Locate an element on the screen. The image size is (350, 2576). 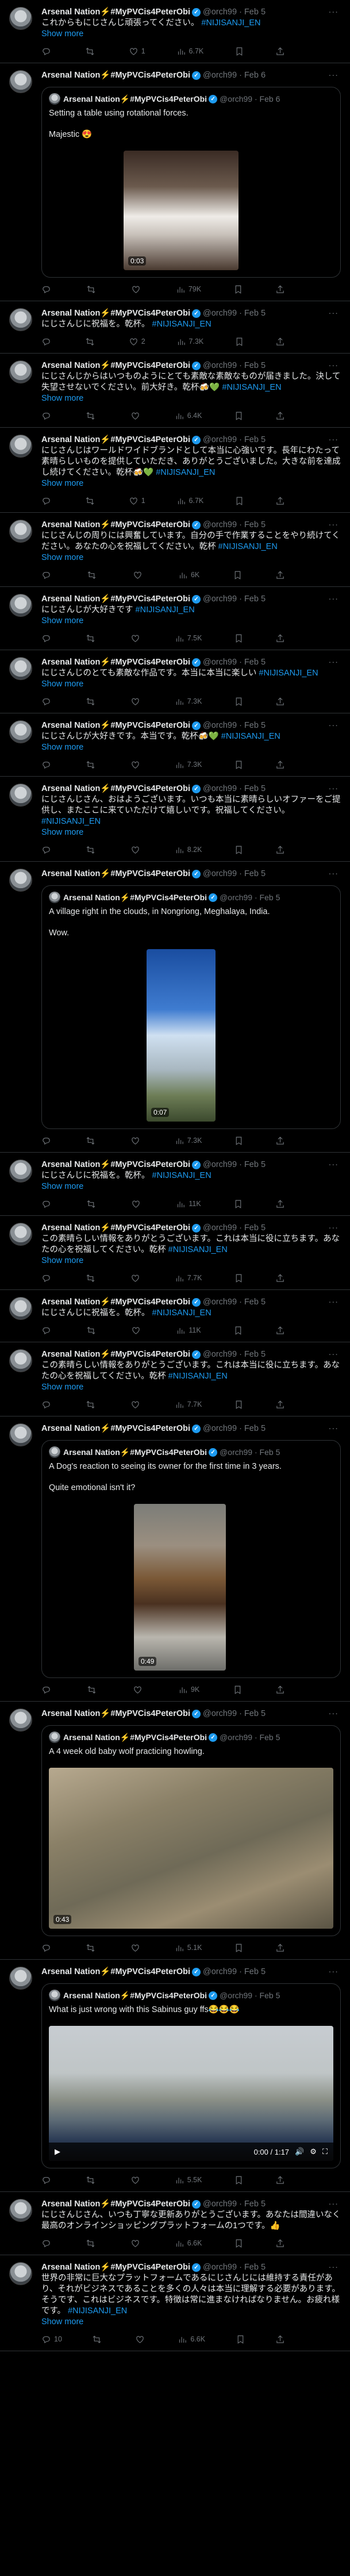
volume-icon: 🔊 is located at coordinates (299, 2151).